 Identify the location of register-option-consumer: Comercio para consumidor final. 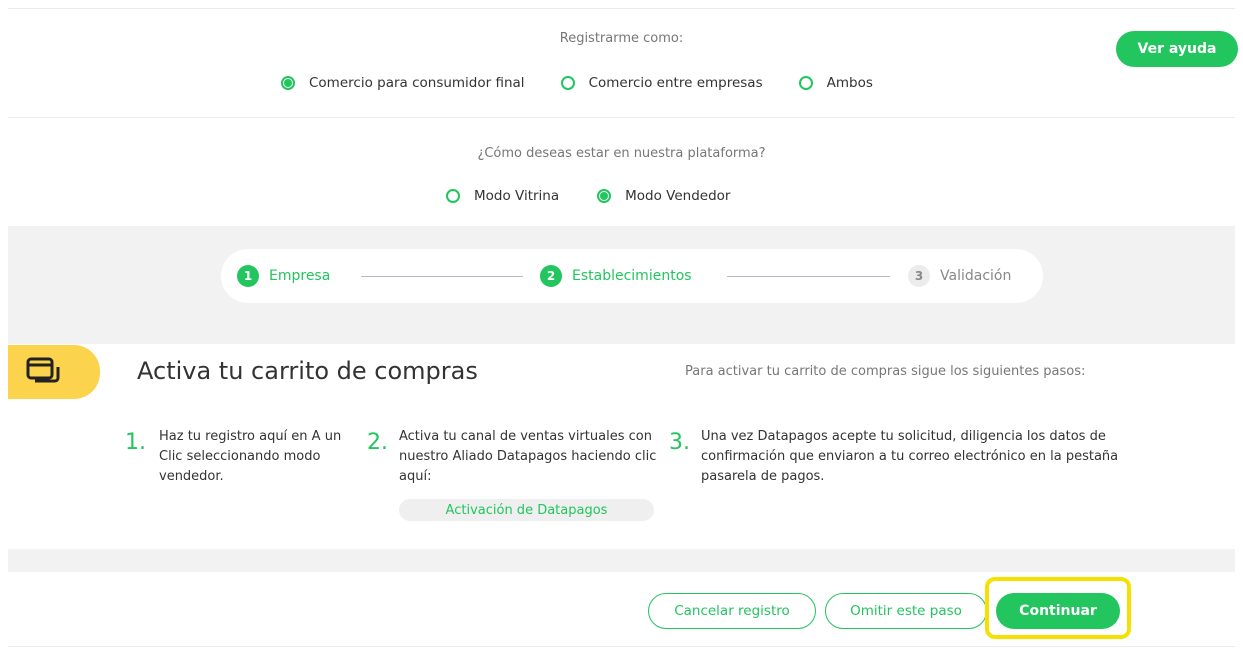
(403, 83).